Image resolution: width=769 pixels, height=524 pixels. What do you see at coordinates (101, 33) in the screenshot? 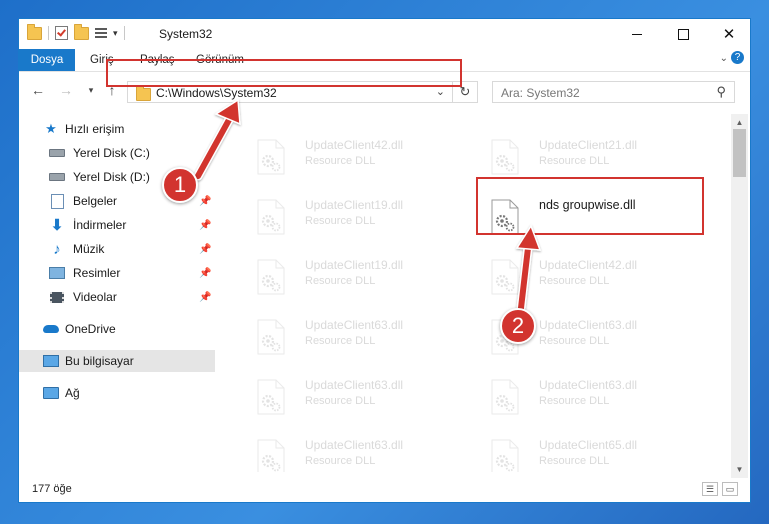
I see `properties-list-icon` at bounding box center [101, 33].